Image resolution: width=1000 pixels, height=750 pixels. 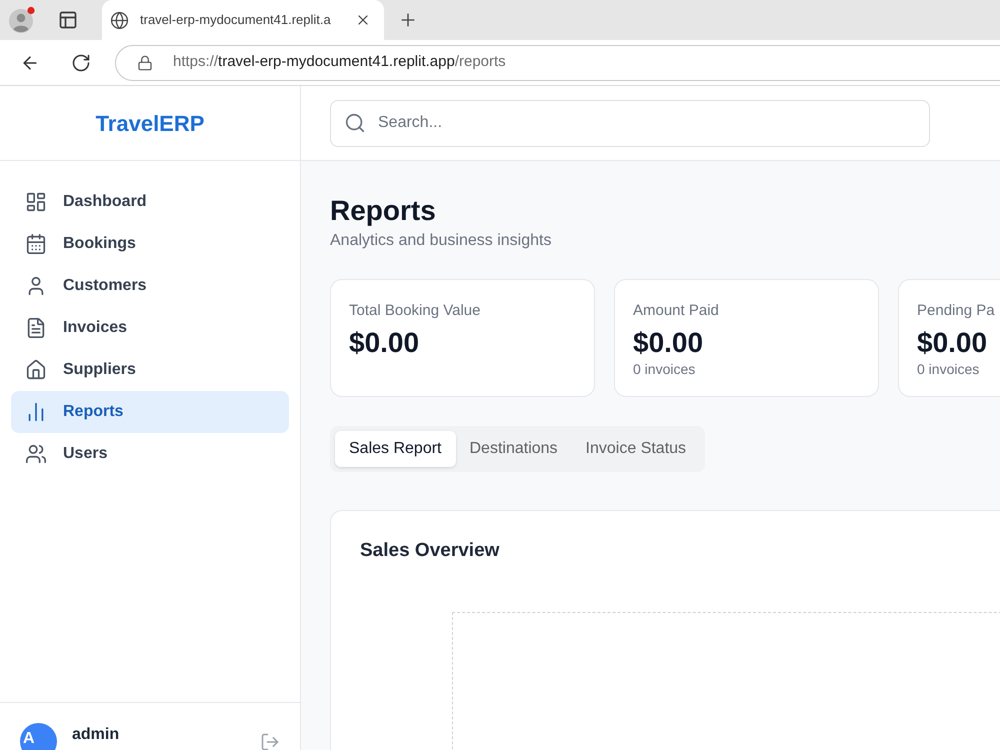 I want to click on address-bar: https://travel-erp-mydocument41.replit.app/reports, so click(x=557, y=62).